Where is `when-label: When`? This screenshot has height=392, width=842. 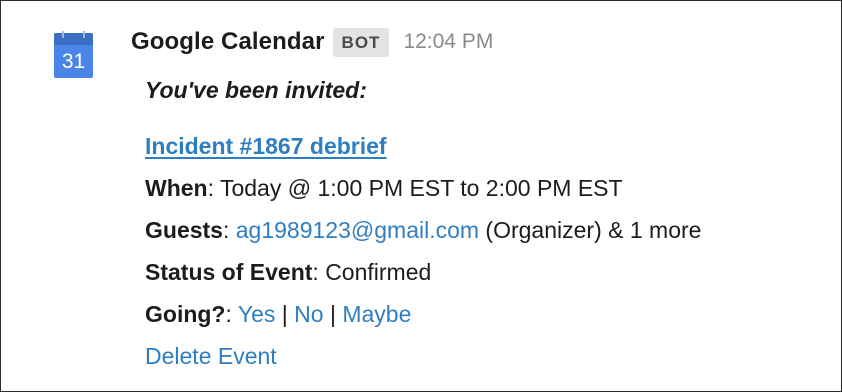
when-label: When is located at coordinates (176, 188).